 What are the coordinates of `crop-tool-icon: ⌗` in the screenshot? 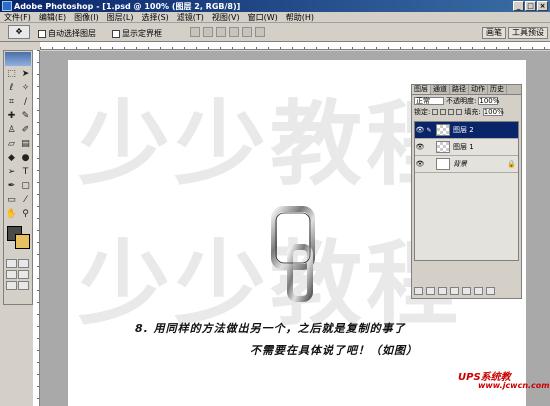 It's located at (11, 102).